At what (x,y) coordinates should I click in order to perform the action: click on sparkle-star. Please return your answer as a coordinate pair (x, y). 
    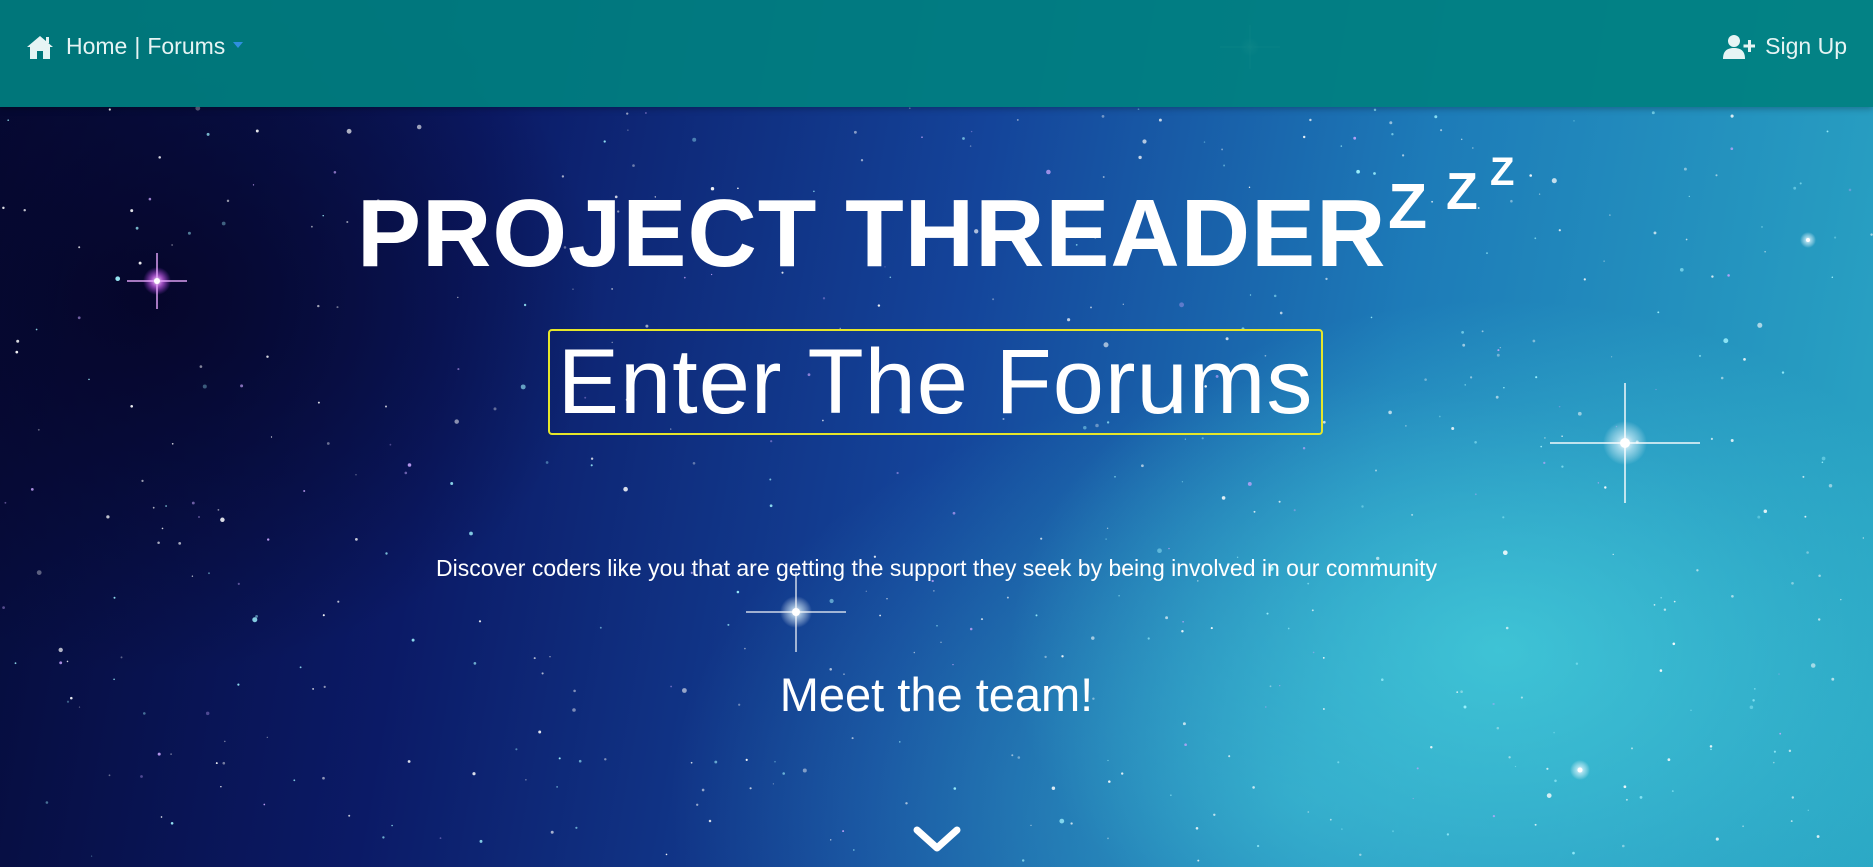
    Looking at the image, I should click on (1808, 240).